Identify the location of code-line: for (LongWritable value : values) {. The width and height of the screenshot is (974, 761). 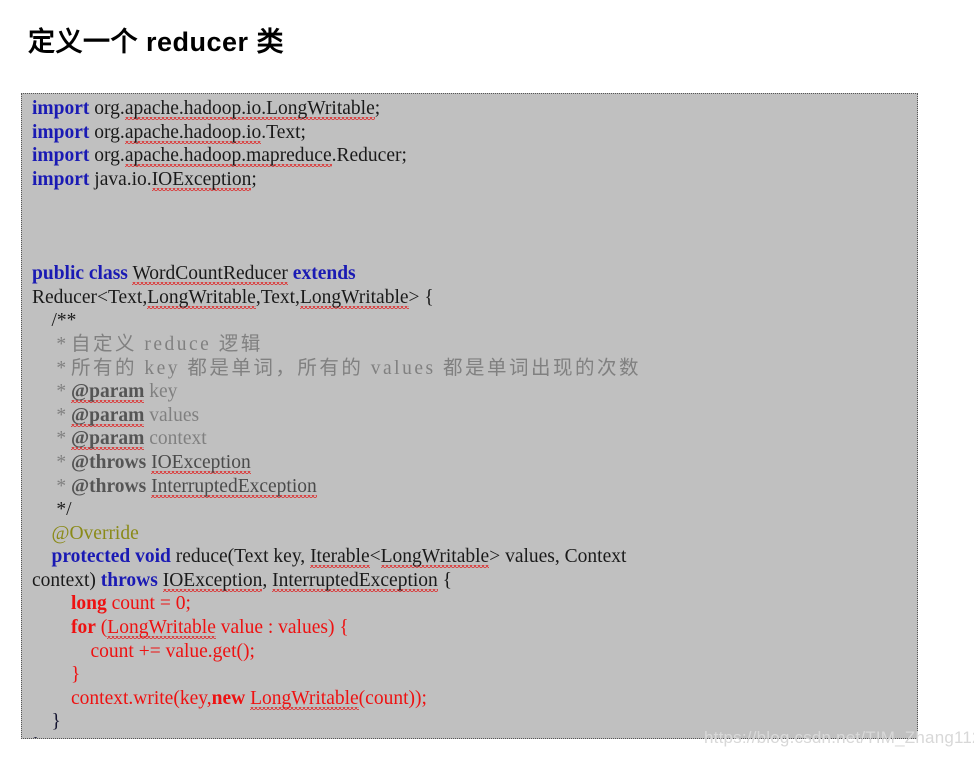
(474, 628).